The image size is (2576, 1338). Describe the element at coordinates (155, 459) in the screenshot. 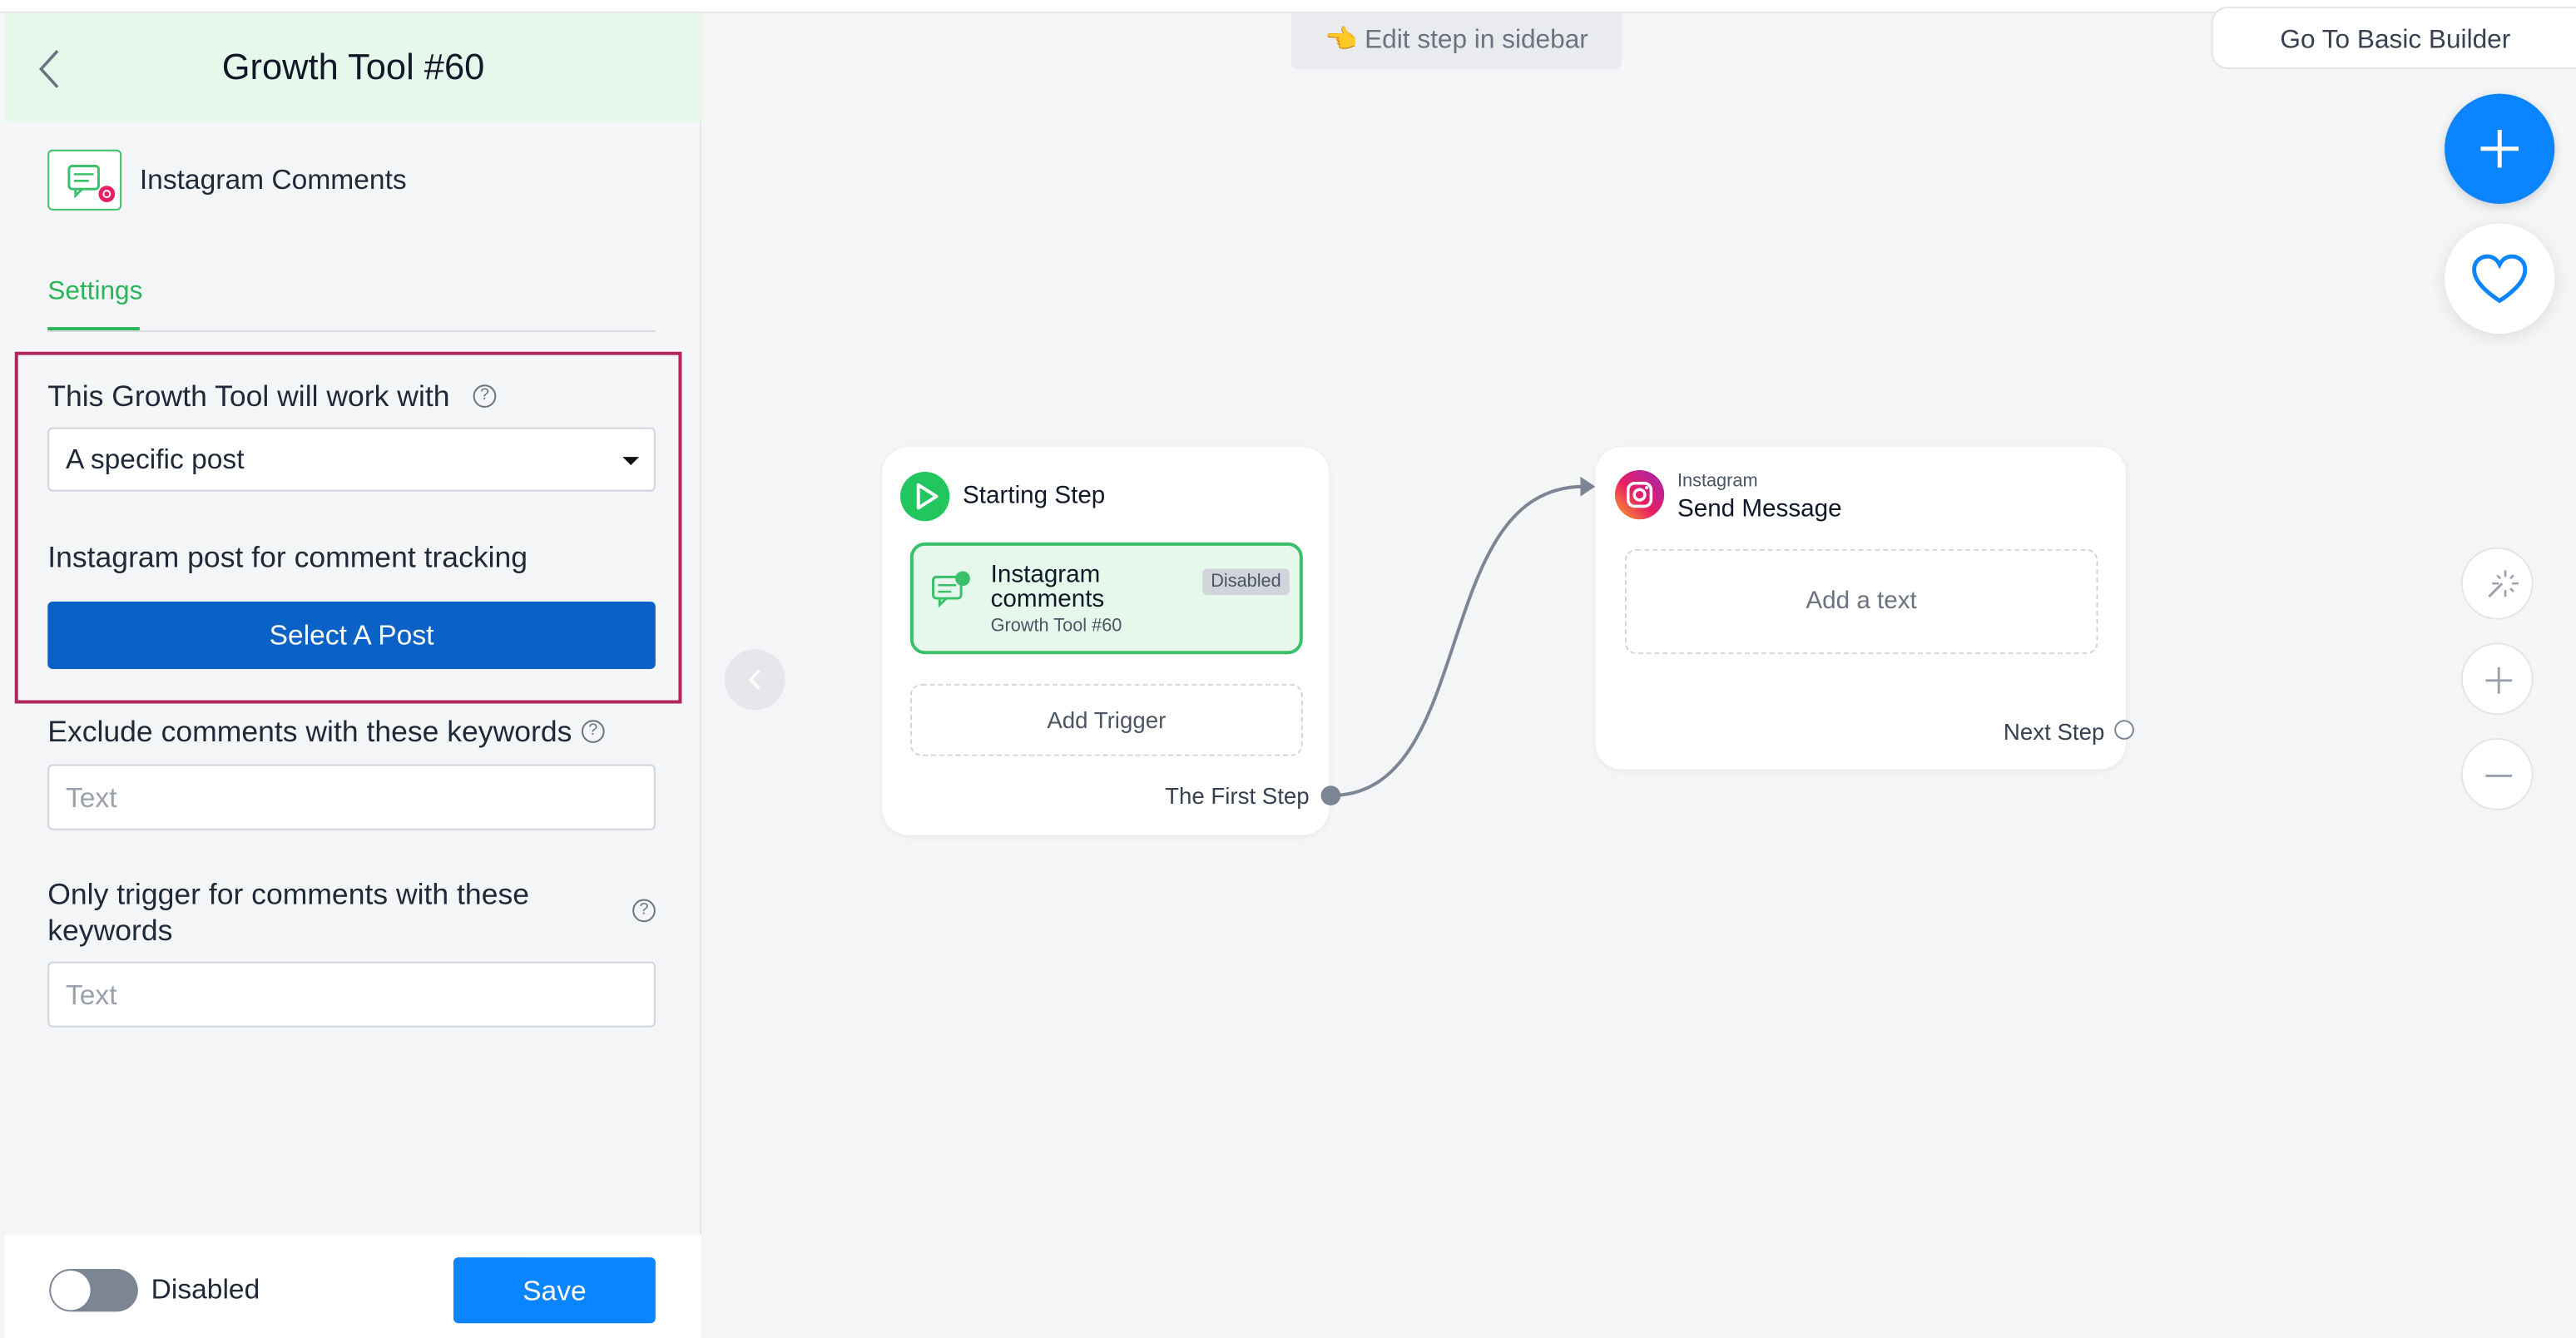

I see `work-with-value: A specific post` at that location.